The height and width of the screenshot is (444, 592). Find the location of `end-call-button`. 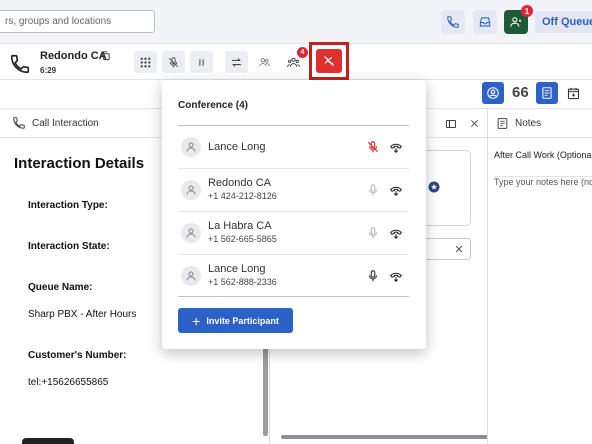

end-call-button is located at coordinates (329, 61).